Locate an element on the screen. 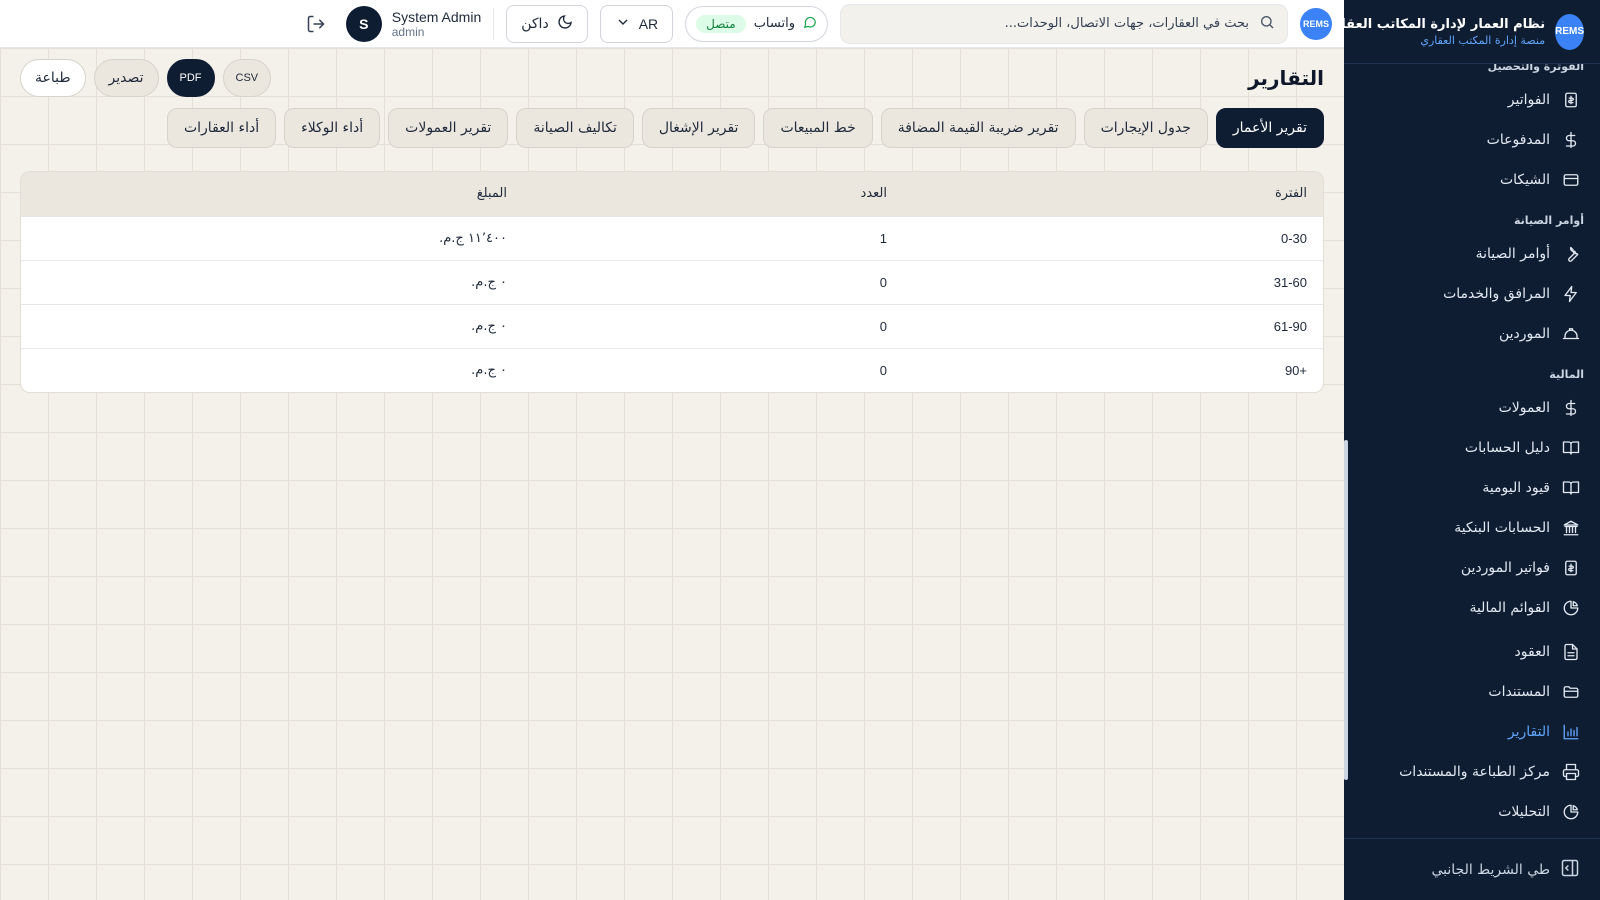  tab-property-performance: أداء العقارات is located at coordinates (221, 128).